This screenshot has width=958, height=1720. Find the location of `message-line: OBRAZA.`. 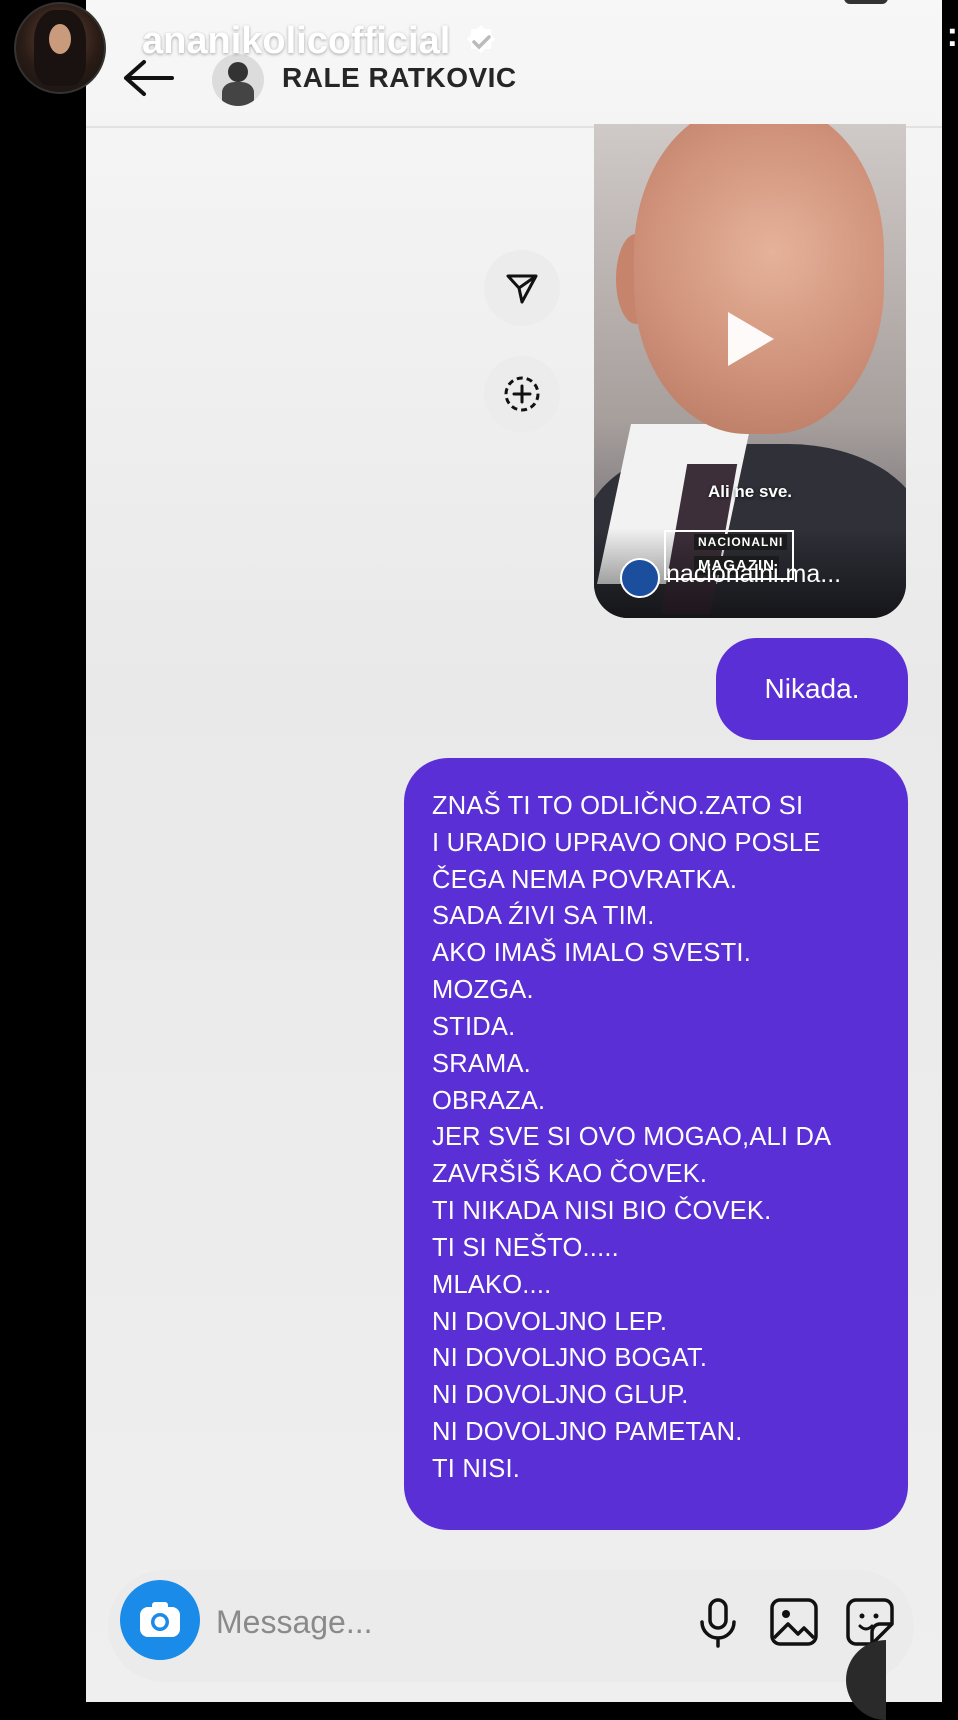

message-line: OBRAZA. is located at coordinates (489, 1101).